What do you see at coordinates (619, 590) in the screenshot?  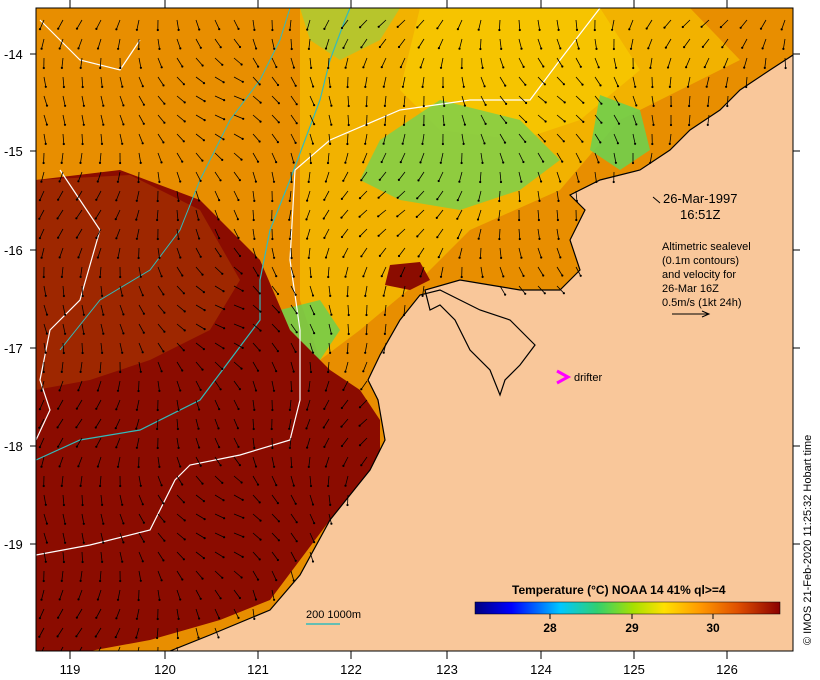 I see `colorbar-title: Temperature (°C) NOAA 14 41% ql>=4` at bounding box center [619, 590].